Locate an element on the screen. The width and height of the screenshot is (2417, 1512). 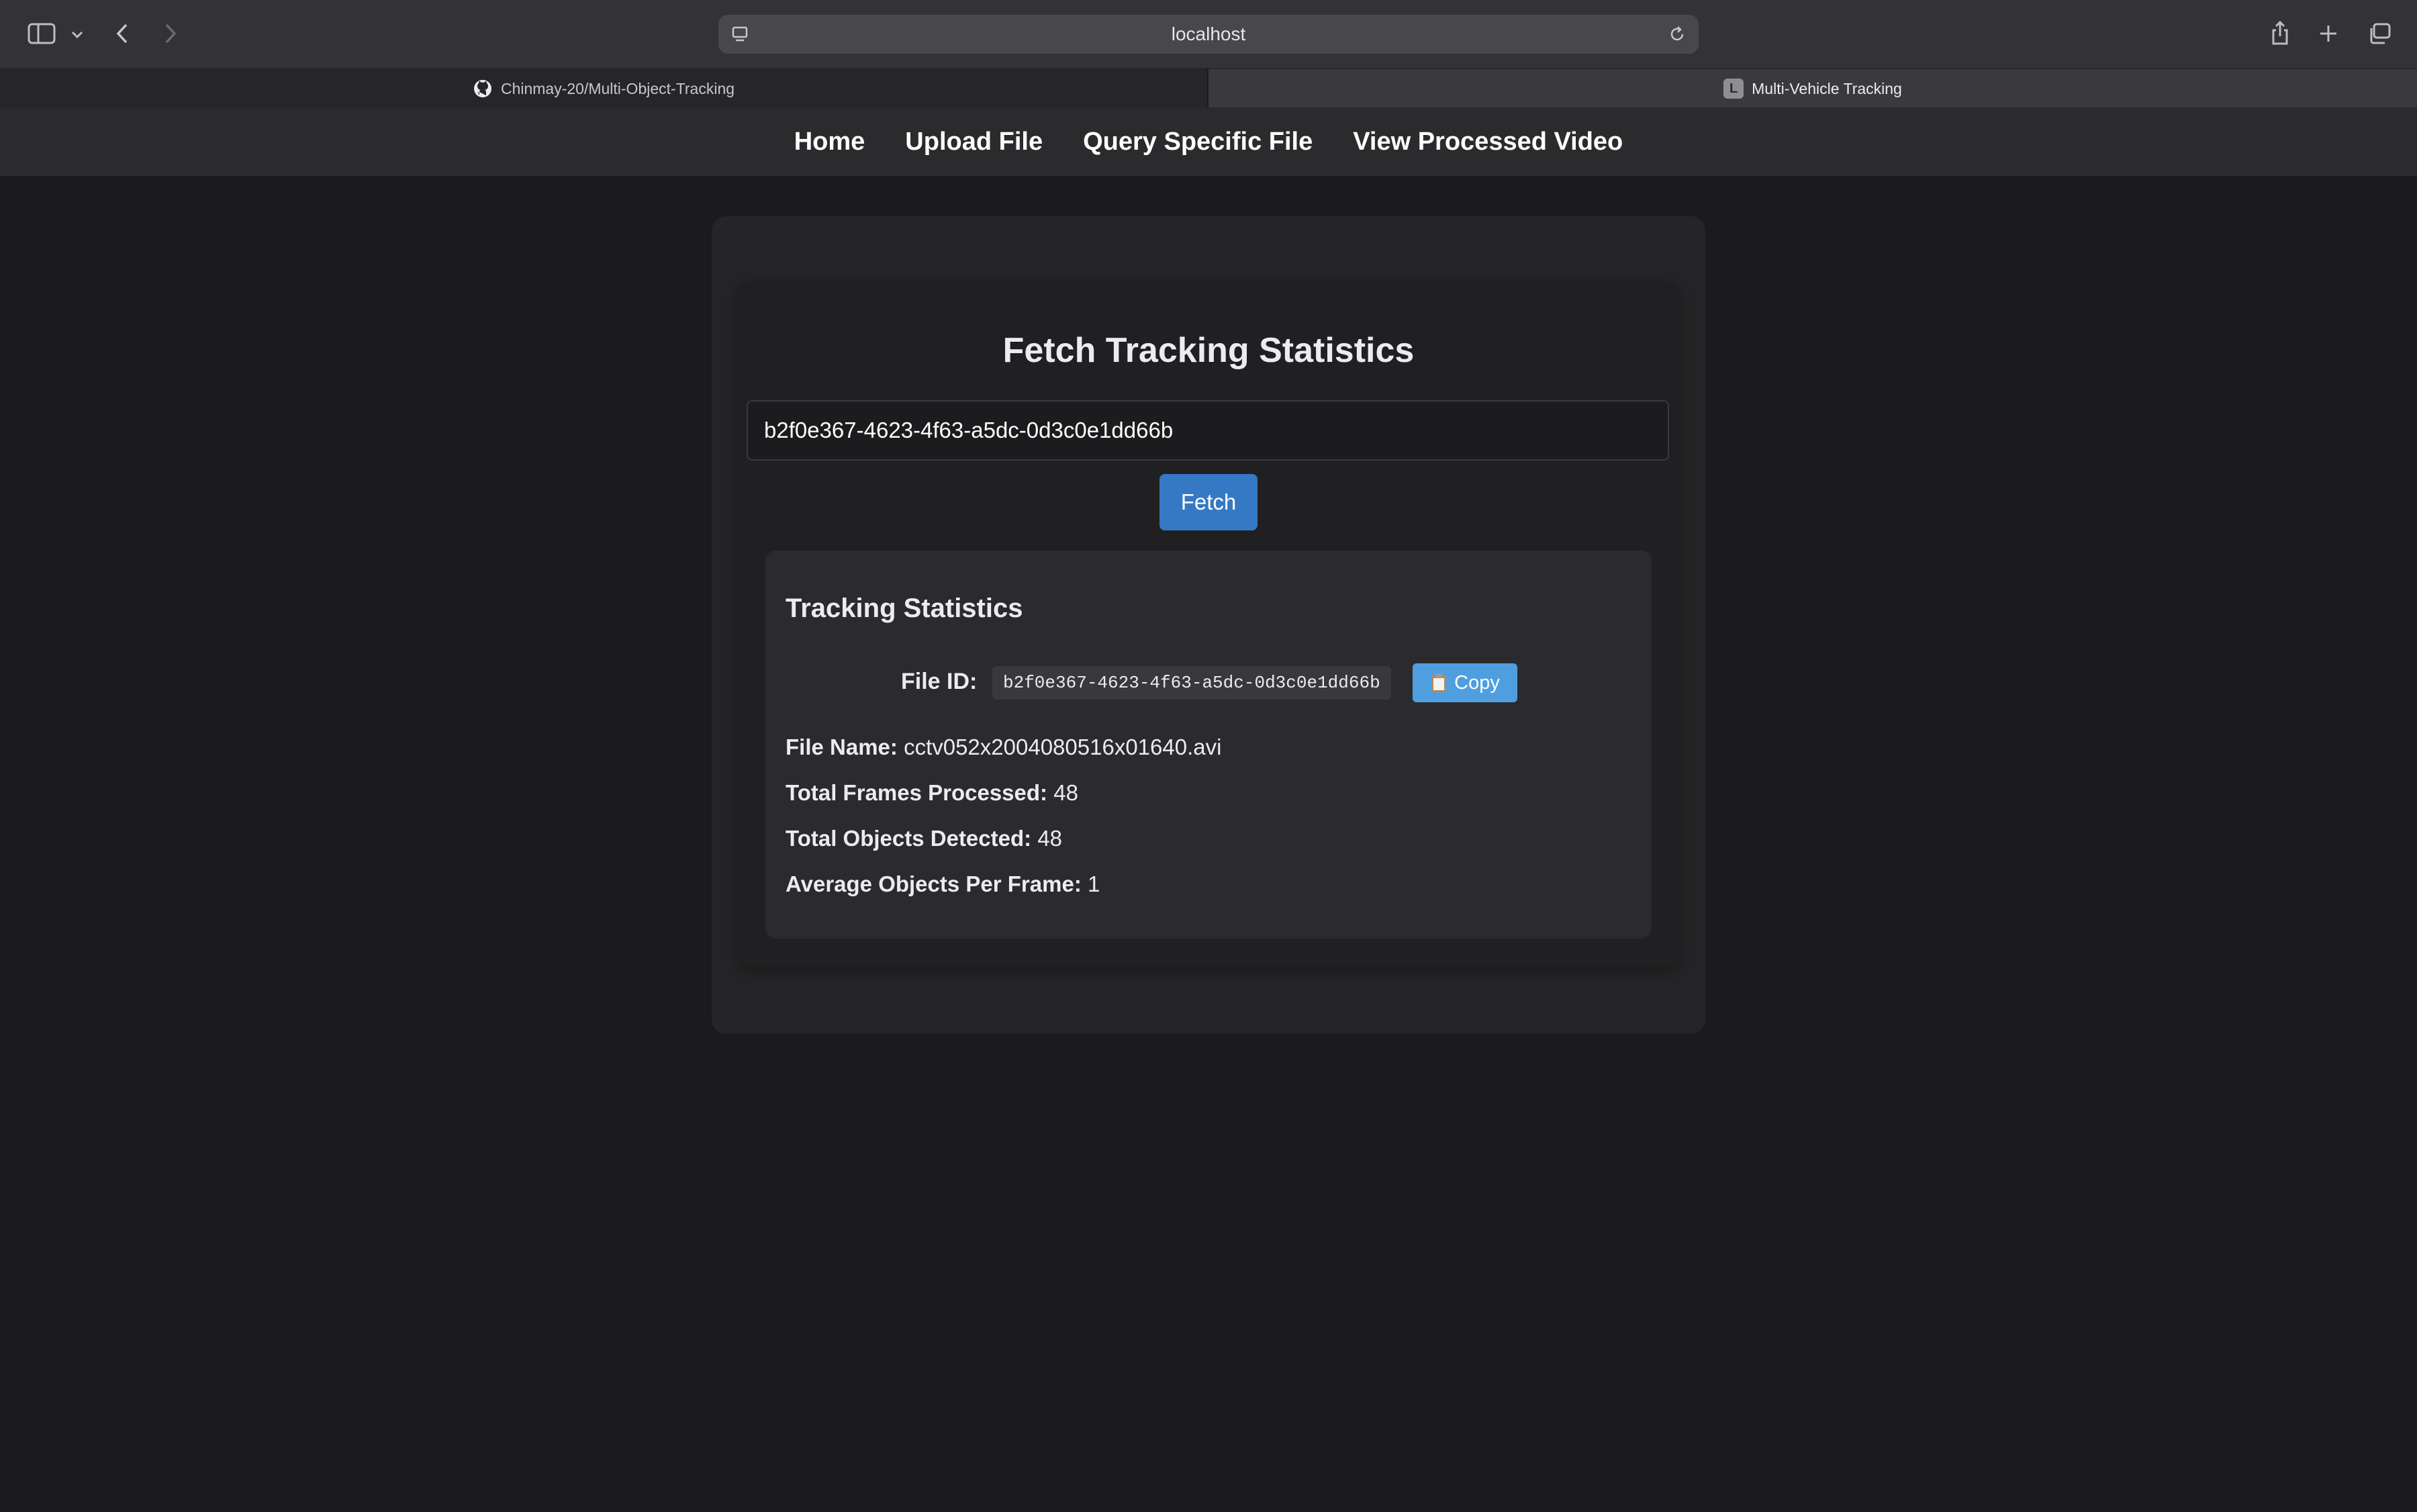
stat-total-frames: Total Frames Processed: 48 is located at coordinates (932, 793).